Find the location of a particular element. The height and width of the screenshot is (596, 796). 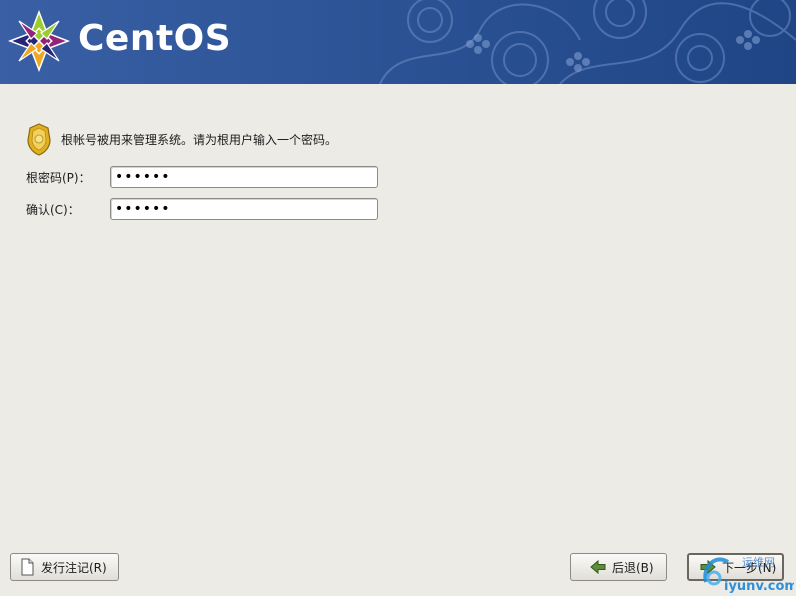

shield-badge-icon is located at coordinates (39, 139).